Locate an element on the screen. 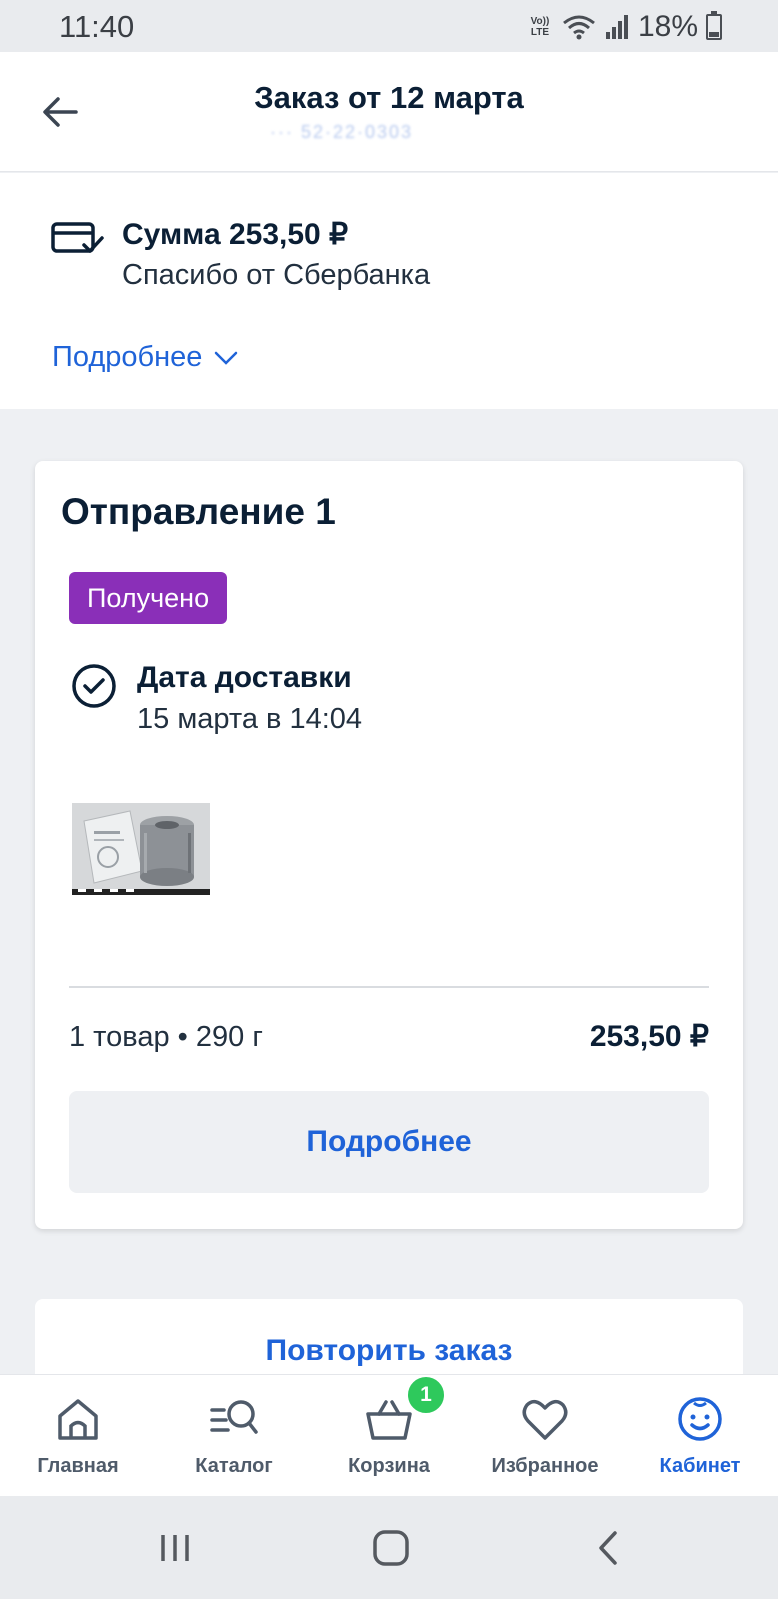 The width and height of the screenshot is (778, 1599). volte-indicator: Vo)) LTE is located at coordinates (540, 27).